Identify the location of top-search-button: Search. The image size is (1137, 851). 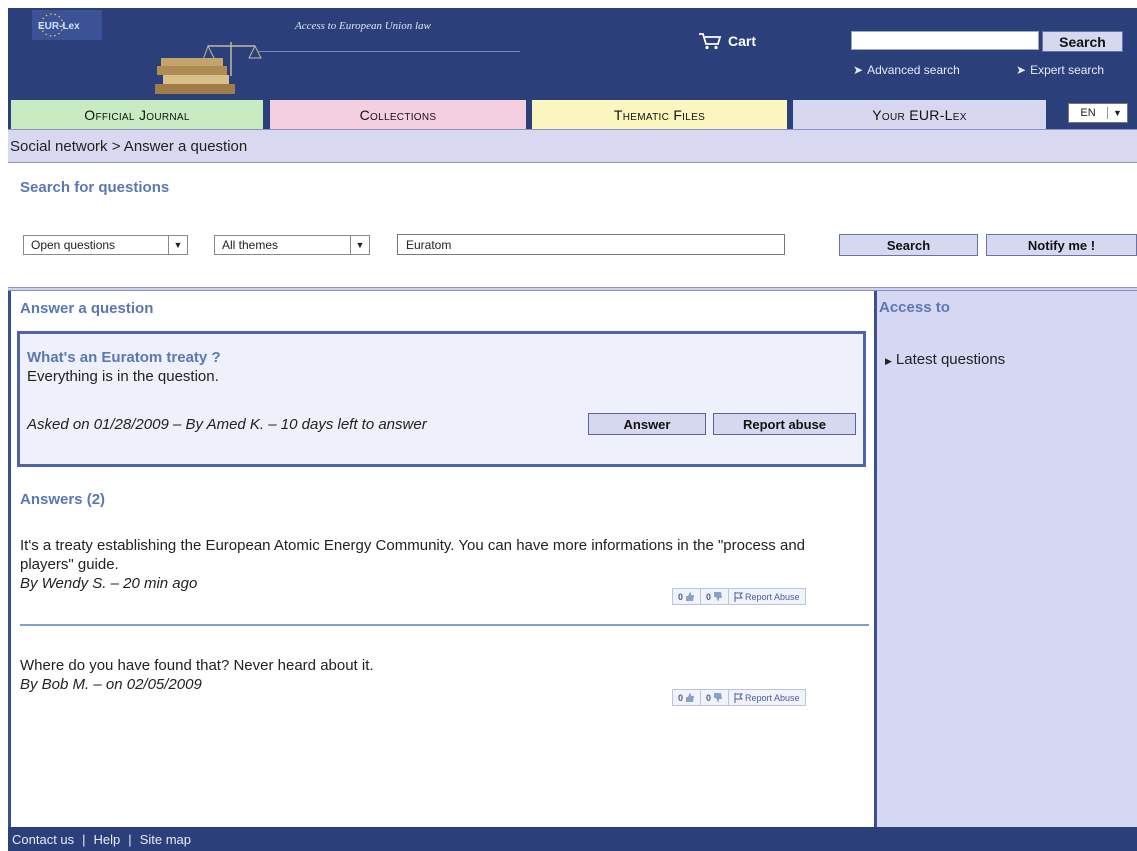
(1082, 41).